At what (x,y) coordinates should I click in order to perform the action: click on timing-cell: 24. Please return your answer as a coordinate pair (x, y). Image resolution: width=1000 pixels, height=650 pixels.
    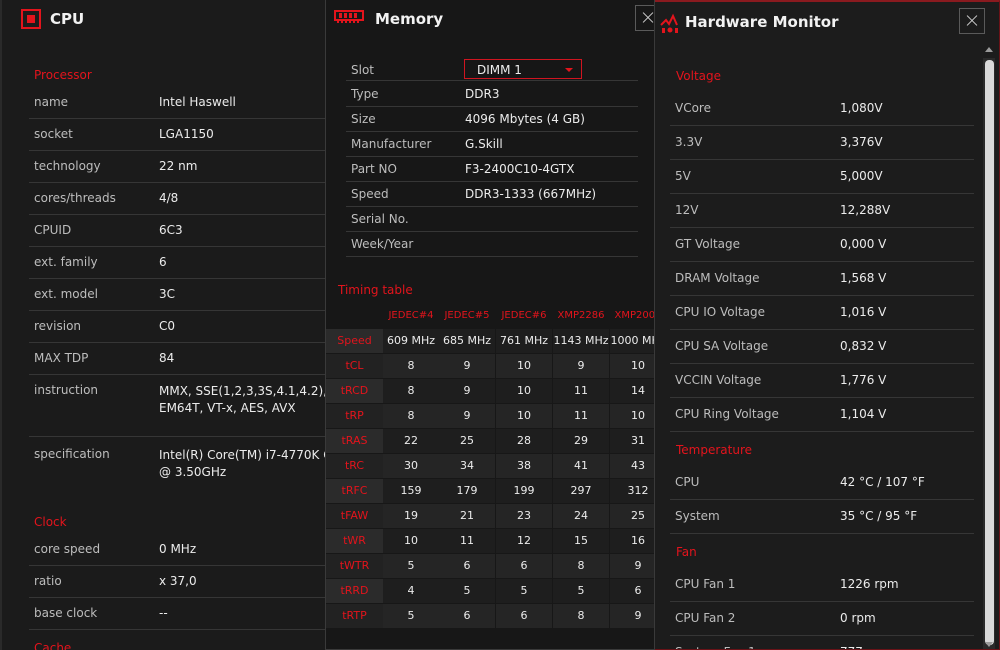
    Looking at the image, I should click on (581, 516).